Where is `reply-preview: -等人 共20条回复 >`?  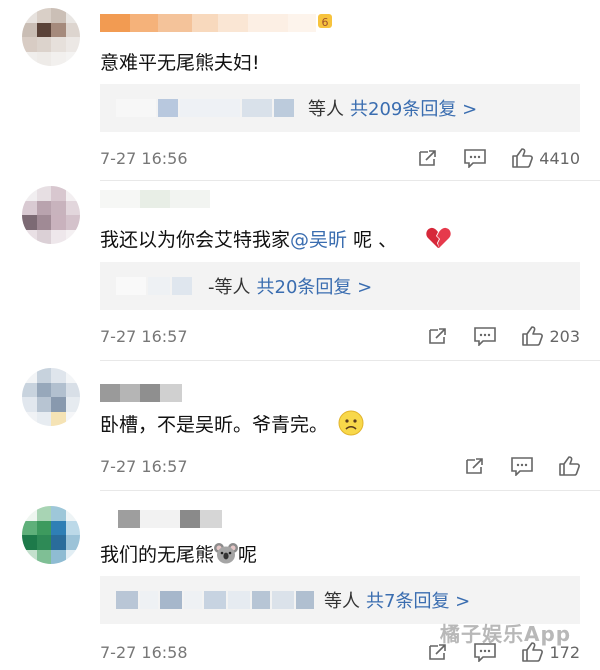
reply-preview: -等人 共20条回复 > is located at coordinates (340, 286).